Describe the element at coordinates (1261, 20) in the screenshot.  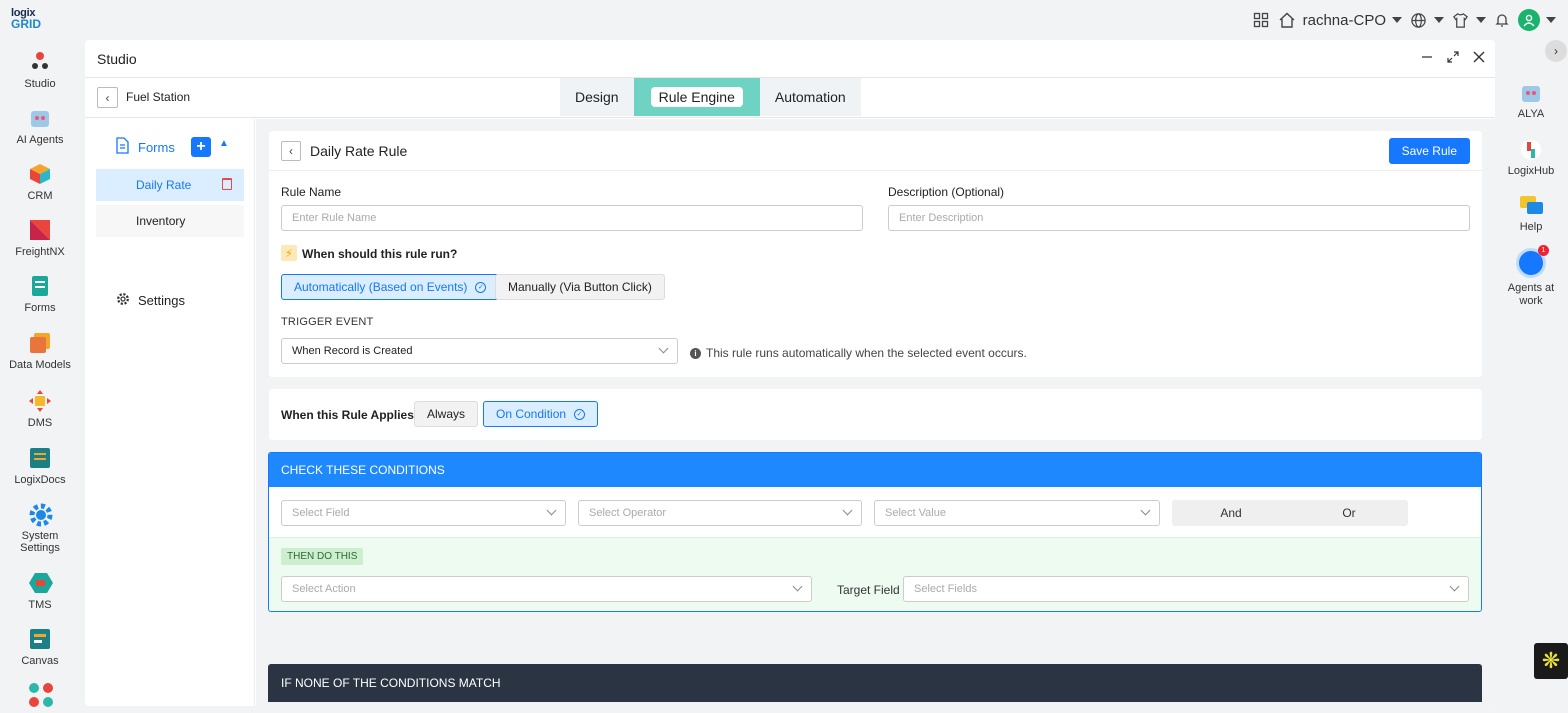
I see `grid-apps-icon` at that location.